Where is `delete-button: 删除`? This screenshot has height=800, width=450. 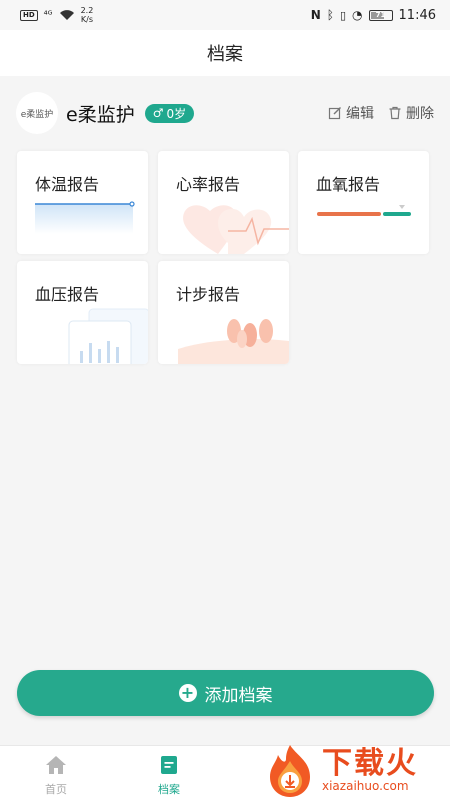 delete-button: 删除 is located at coordinates (411, 113).